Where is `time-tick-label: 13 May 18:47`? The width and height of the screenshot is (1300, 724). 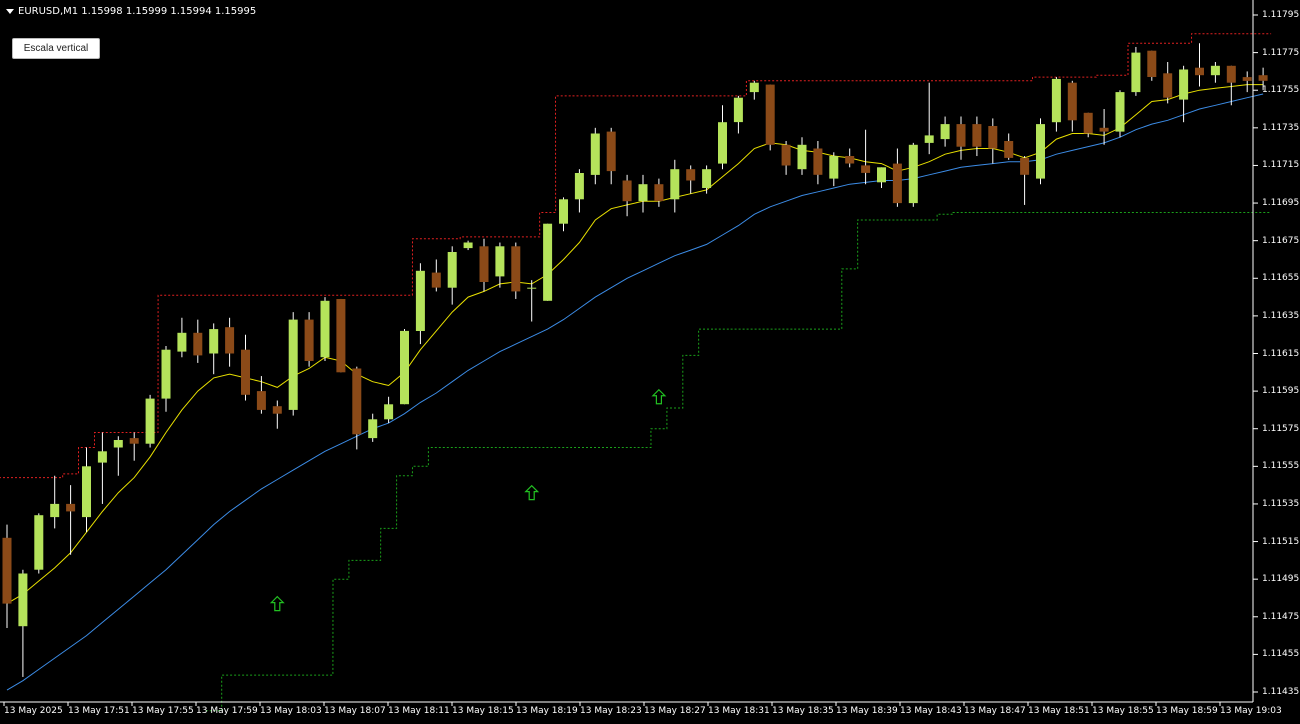
time-tick-label: 13 May 18:47 is located at coordinates (995, 711).